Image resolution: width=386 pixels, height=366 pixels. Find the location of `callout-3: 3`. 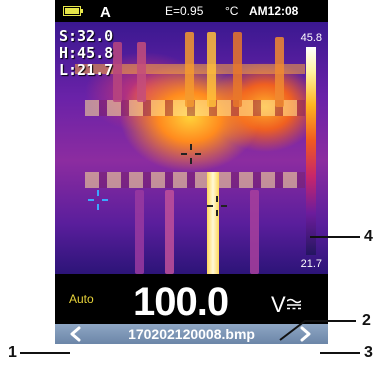

callout-3: 3 is located at coordinates (368, 352).